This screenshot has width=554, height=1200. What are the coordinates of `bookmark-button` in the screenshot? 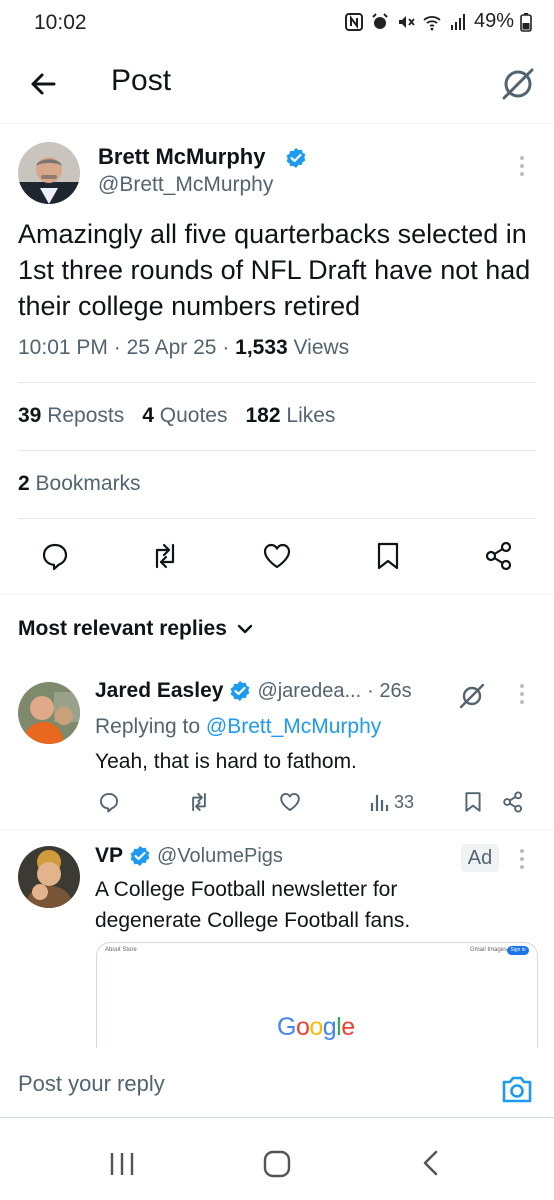 It's located at (388, 556).